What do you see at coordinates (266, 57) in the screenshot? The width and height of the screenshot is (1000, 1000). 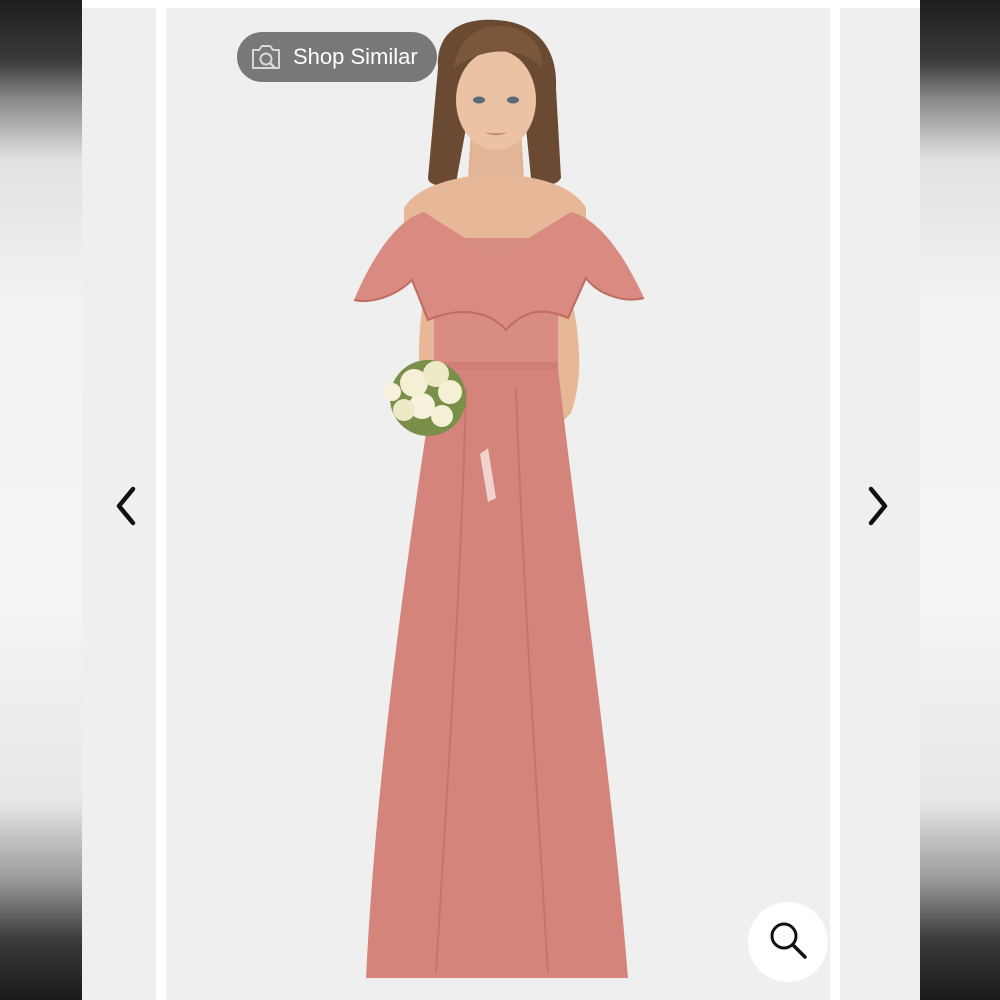 I see `camera-search-icon` at bounding box center [266, 57].